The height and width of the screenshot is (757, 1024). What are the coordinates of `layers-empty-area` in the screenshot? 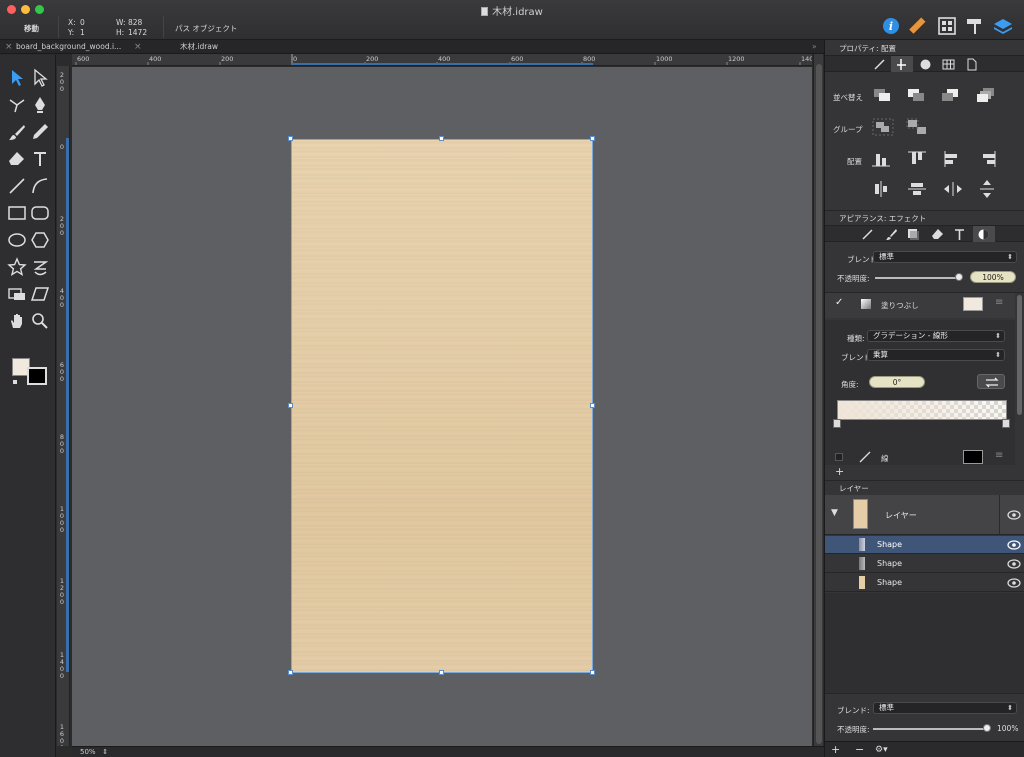 It's located at (924, 643).